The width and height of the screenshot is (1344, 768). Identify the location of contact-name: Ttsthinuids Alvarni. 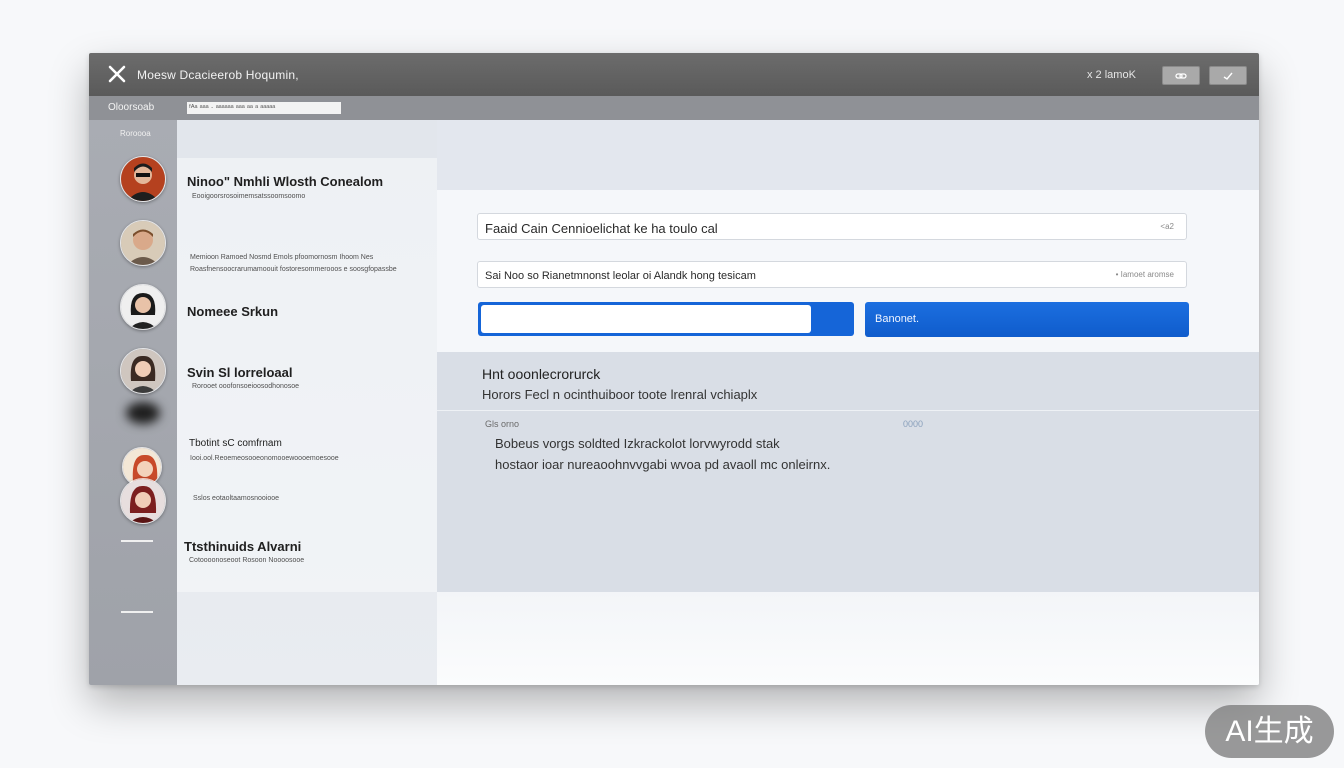
(242, 546).